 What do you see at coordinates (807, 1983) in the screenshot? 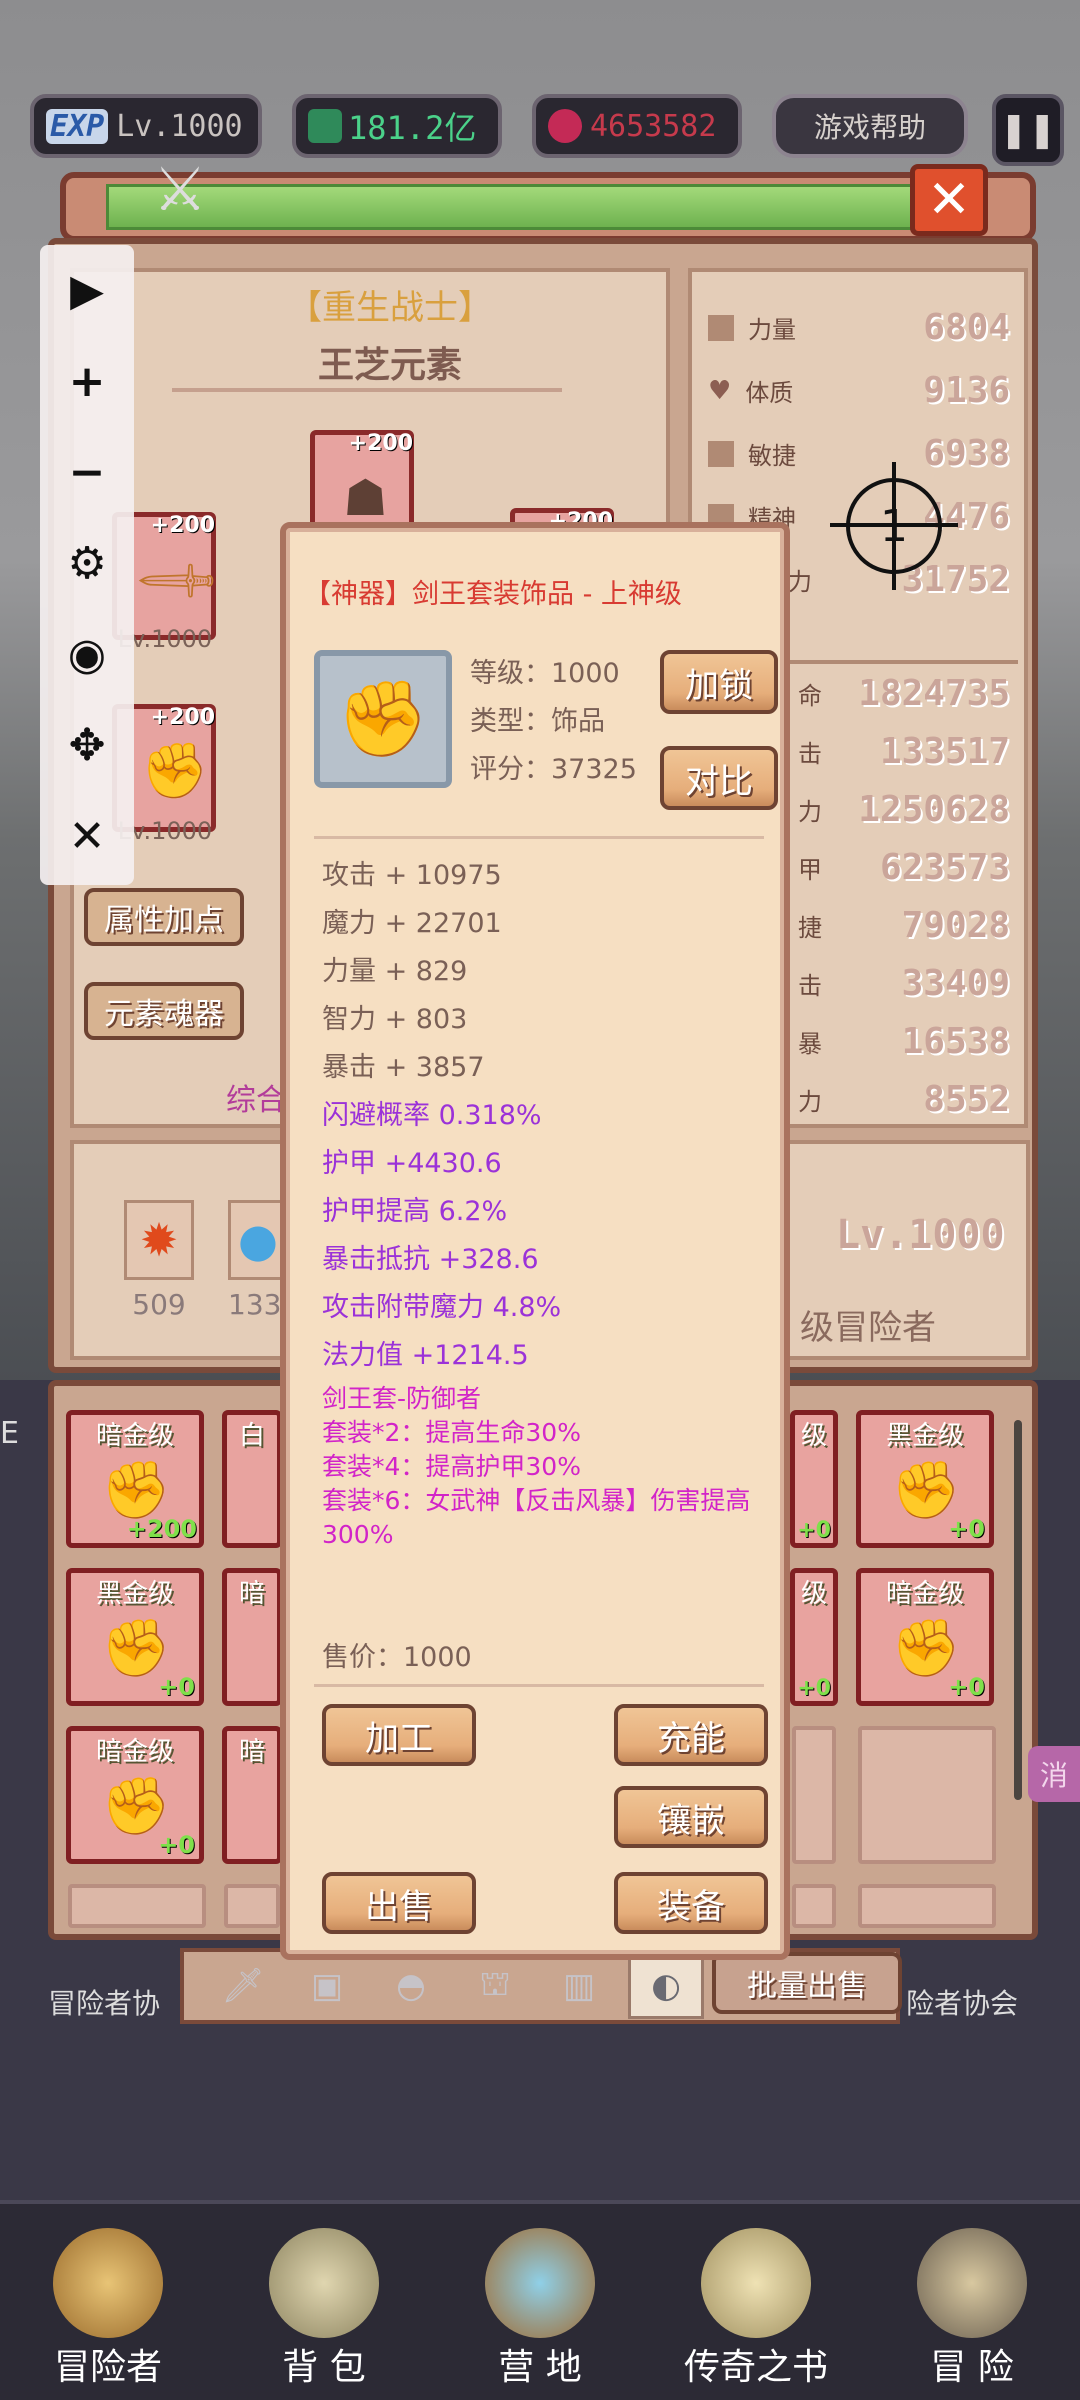
I see `bulk-sell-button: 批量出售` at bounding box center [807, 1983].